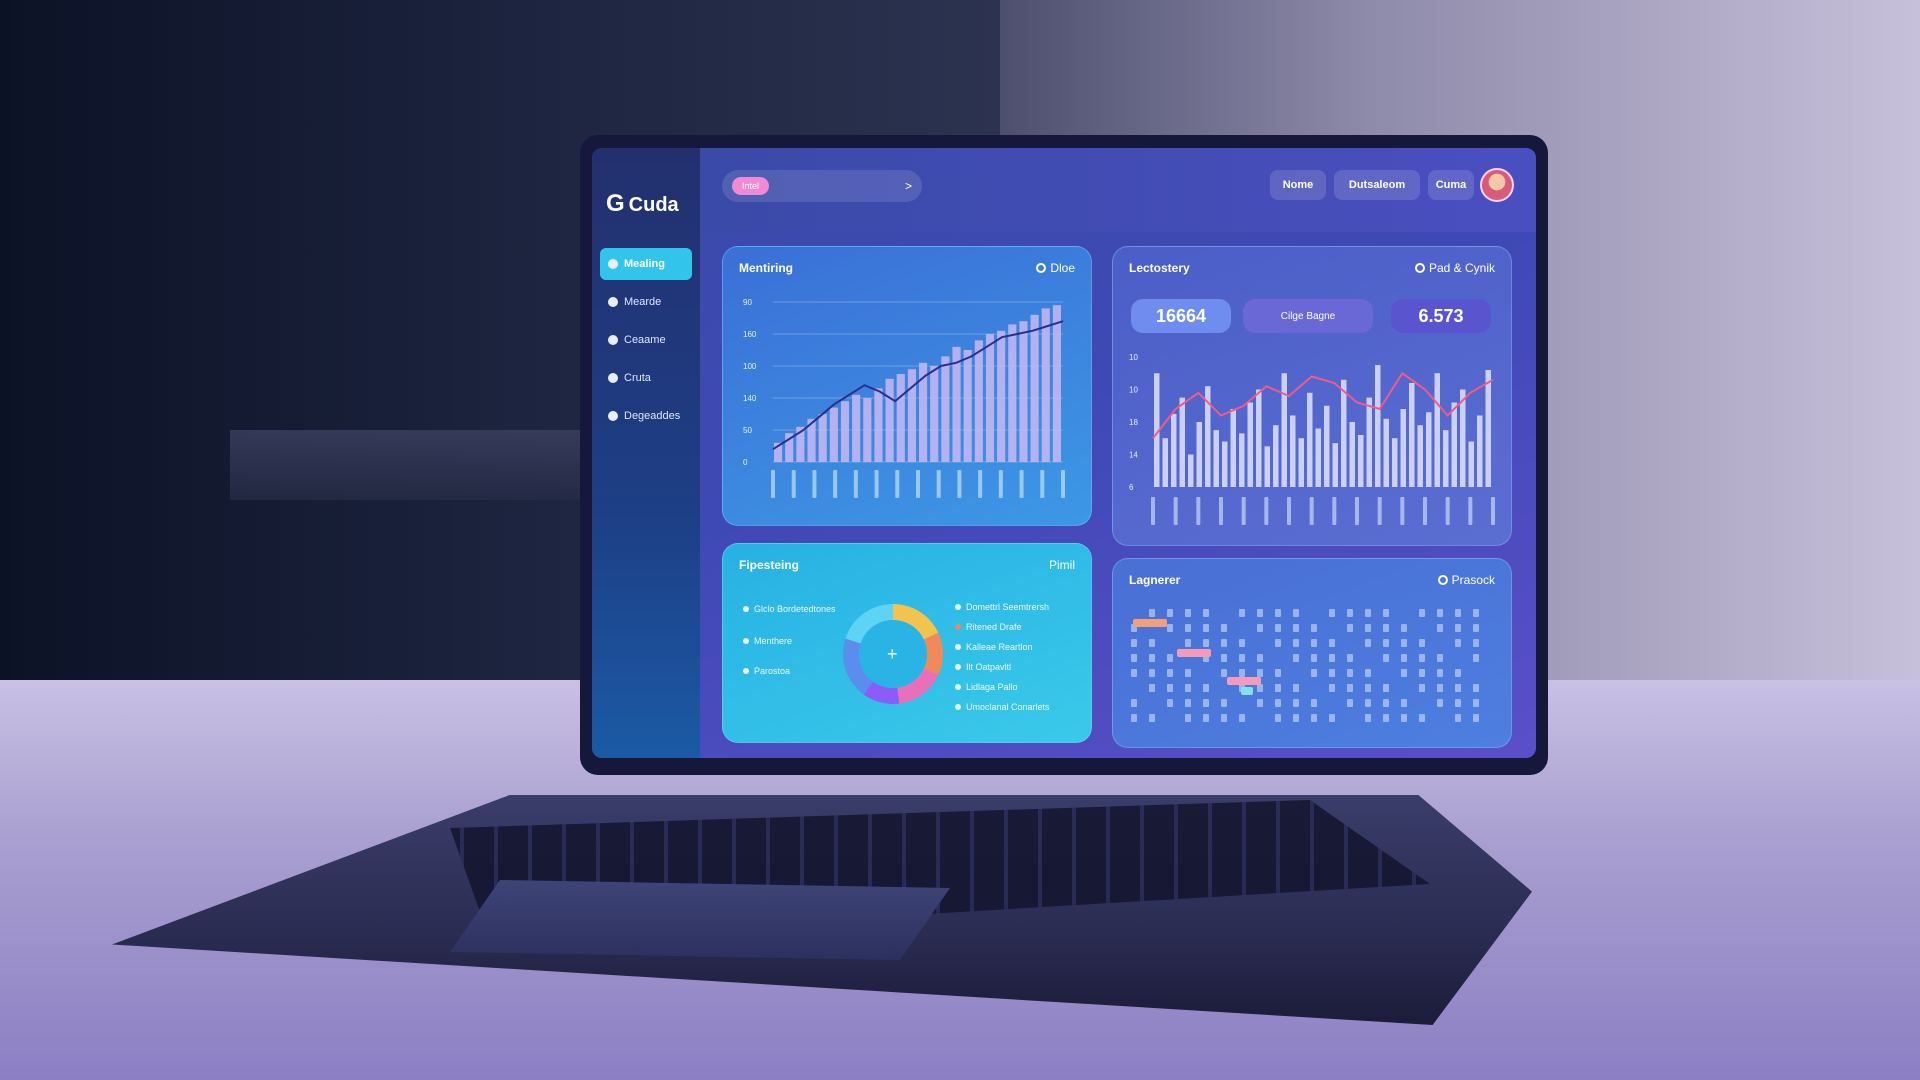  What do you see at coordinates (646, 302) in the screenshot?
I see `sidebar-item-mearde: Mearde` at bounding box center [646, 302].